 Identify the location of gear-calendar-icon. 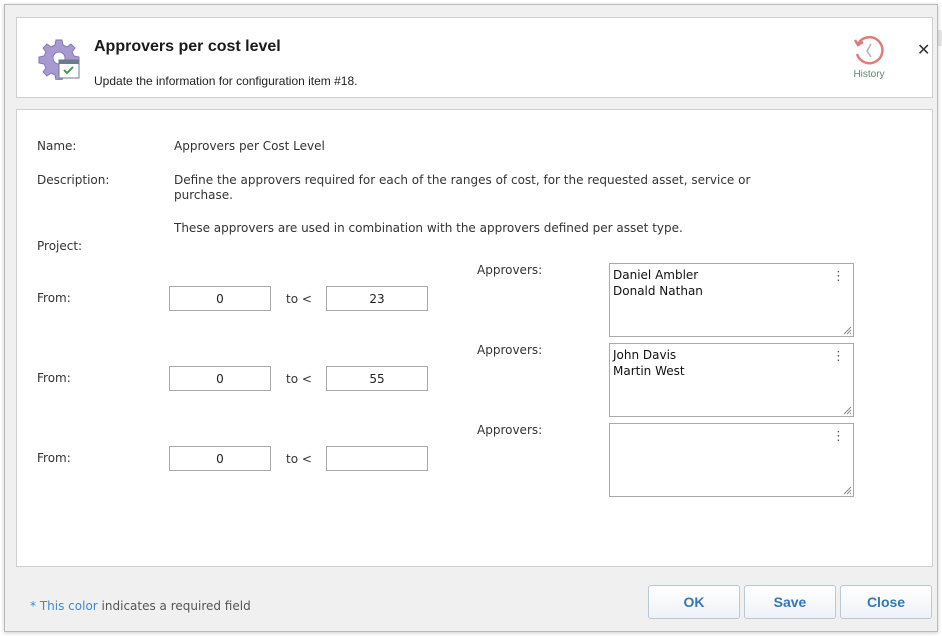
(59, 59).